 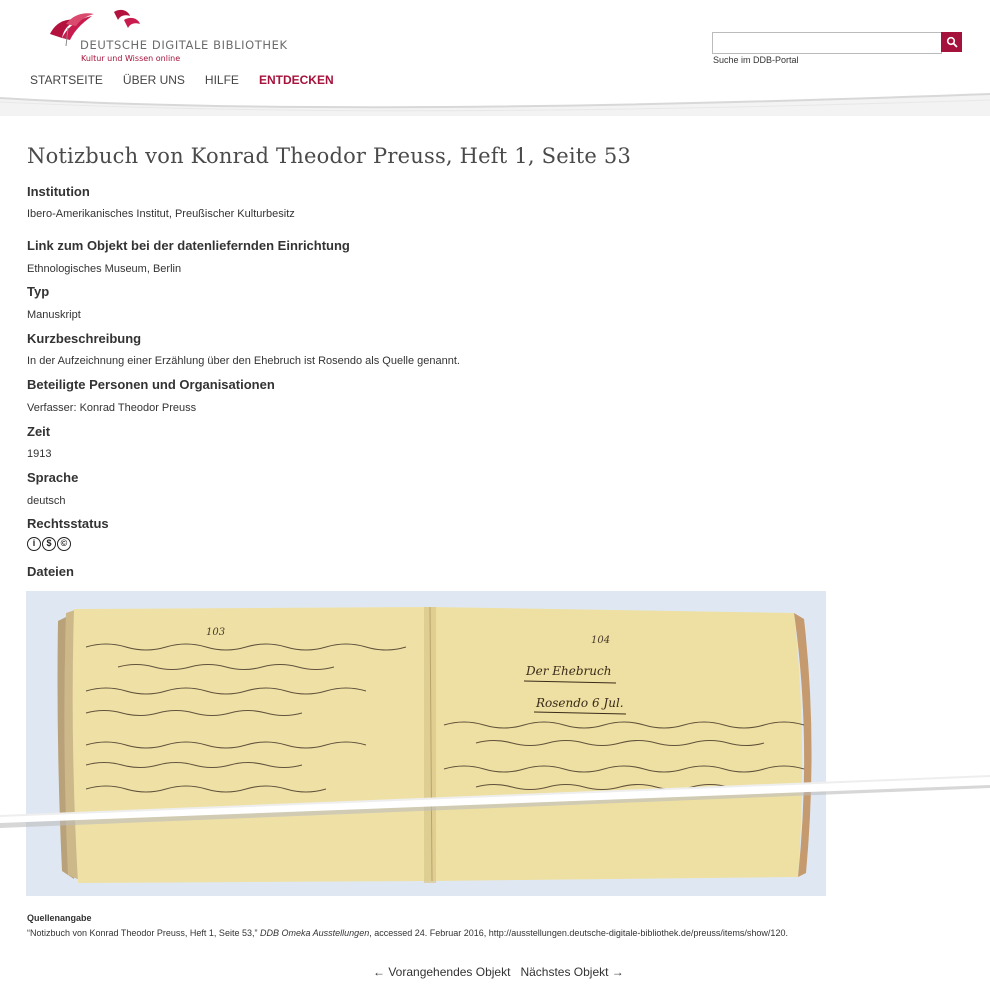 I want to click on field-label-typ: Typ, so click(x=38, y=291).